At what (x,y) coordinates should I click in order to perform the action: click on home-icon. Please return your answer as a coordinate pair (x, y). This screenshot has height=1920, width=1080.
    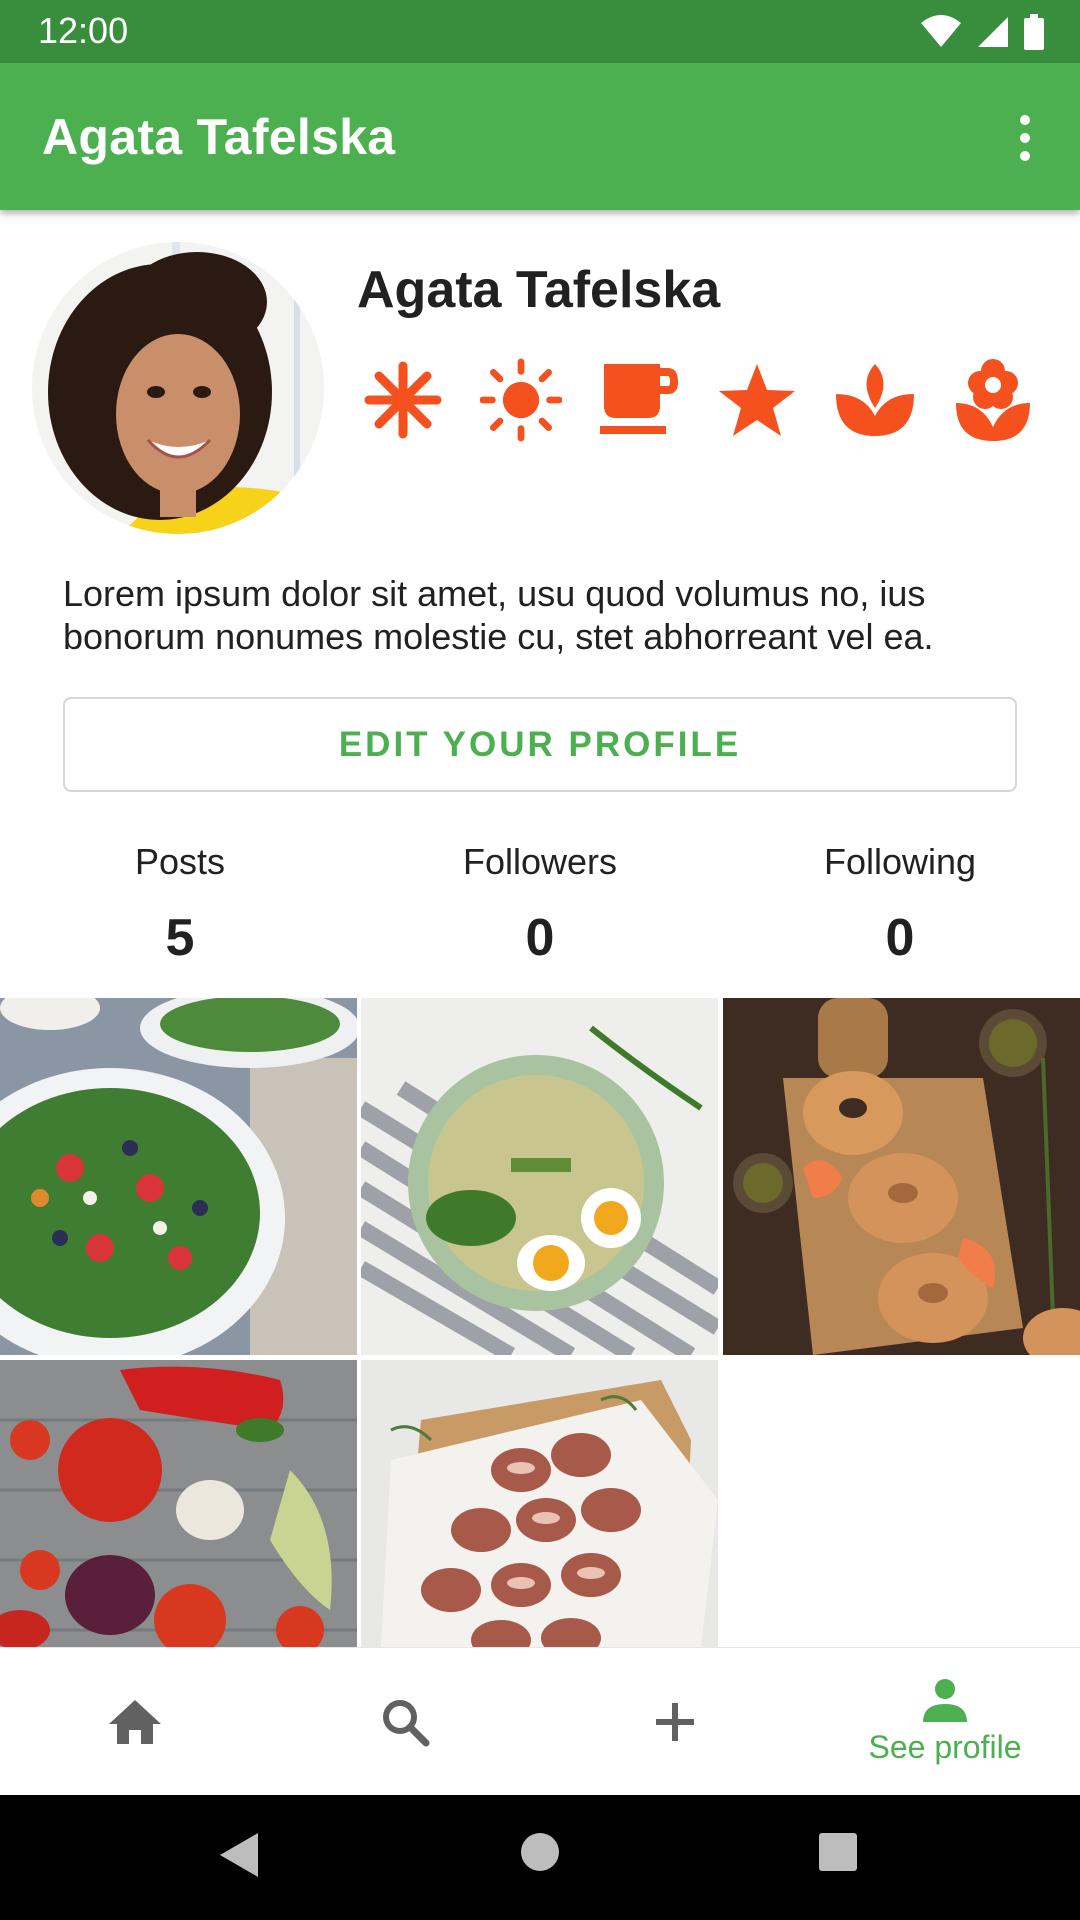
    Looking at the image, I should click on (135, 1722).